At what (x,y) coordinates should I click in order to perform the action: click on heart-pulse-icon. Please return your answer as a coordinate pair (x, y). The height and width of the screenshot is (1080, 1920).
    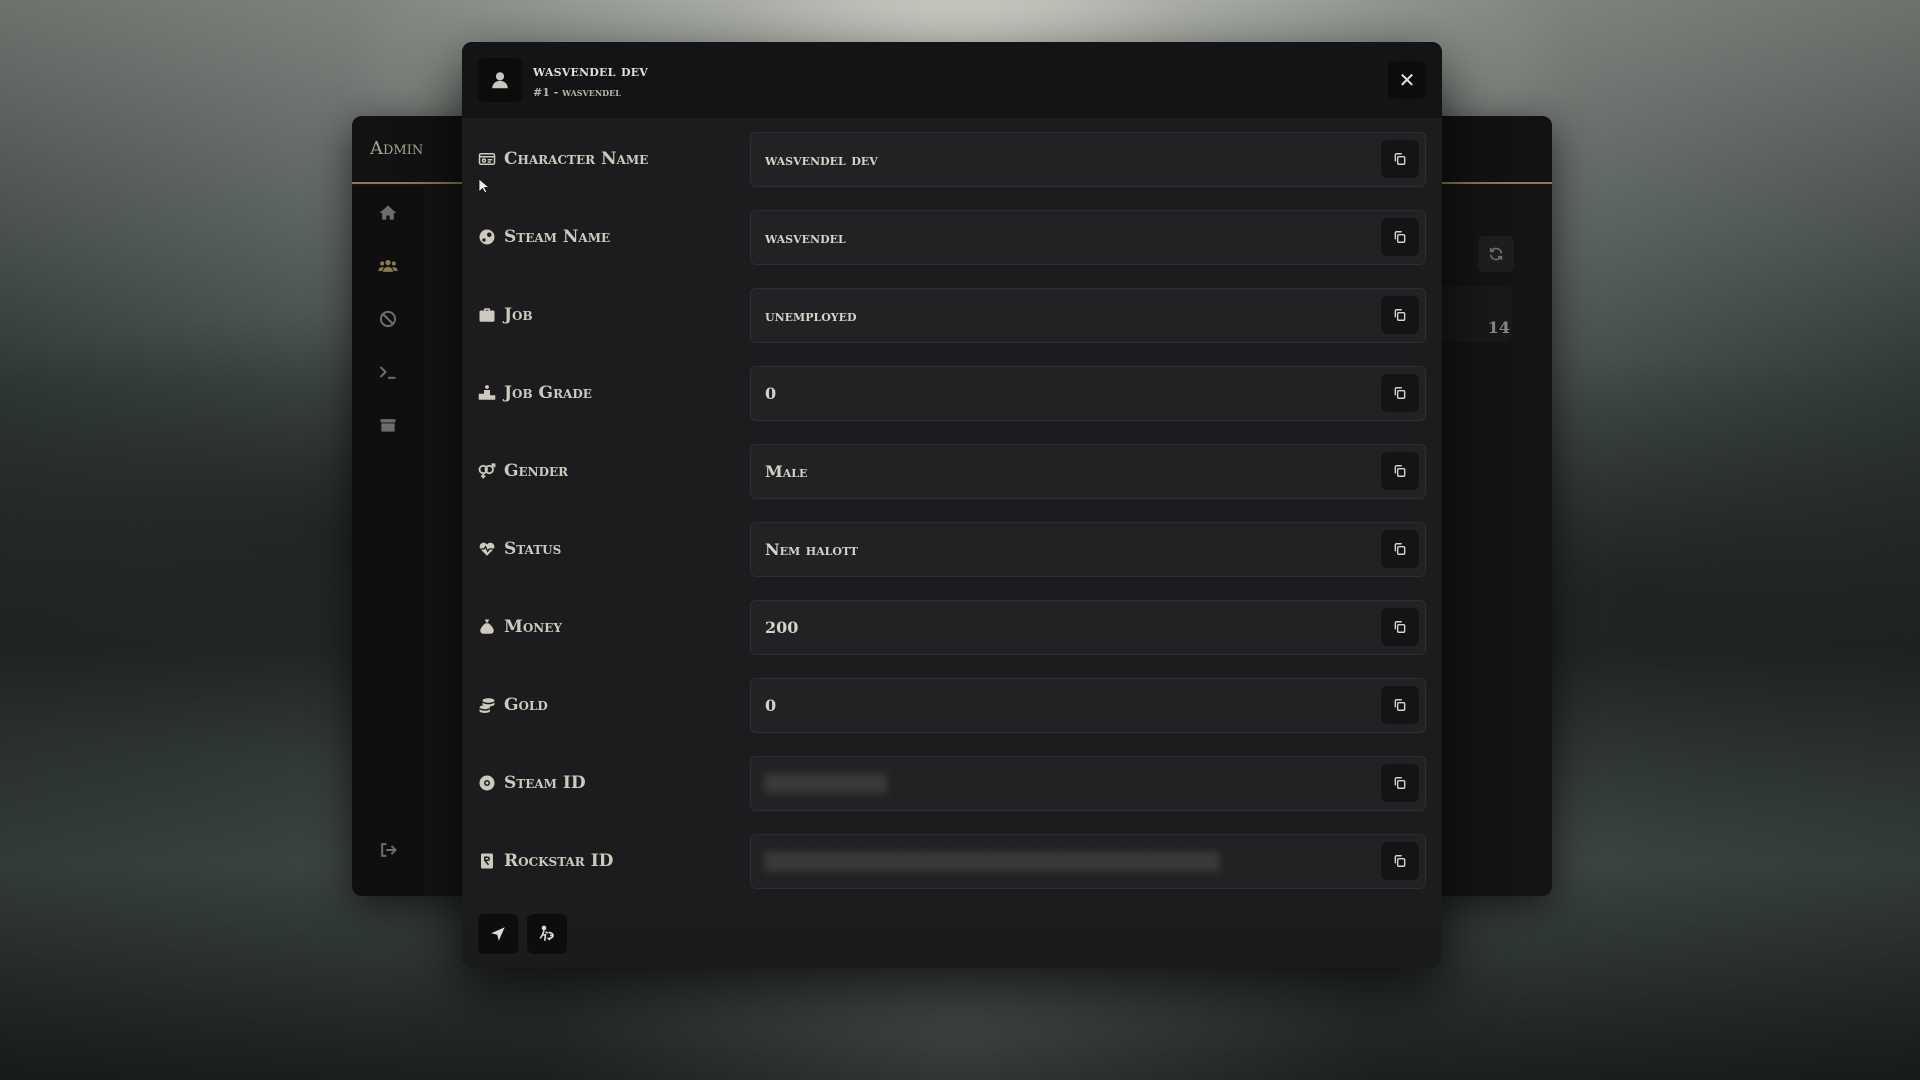
    Looking at the image, I should click on (487, 549).